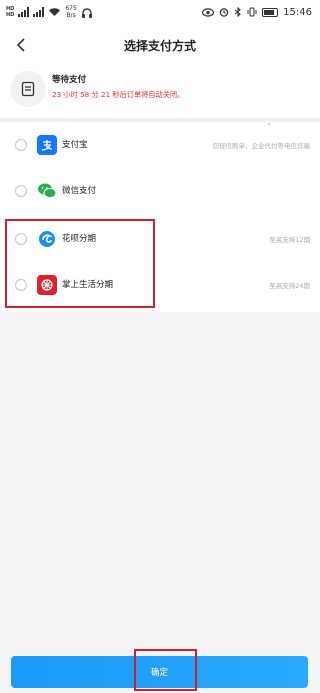 The image size is (320, 693). I want to click on order-status-card: 等待支付 23 小时 58 分 21 秒后订单将自动关闭。, so click(160, 91).